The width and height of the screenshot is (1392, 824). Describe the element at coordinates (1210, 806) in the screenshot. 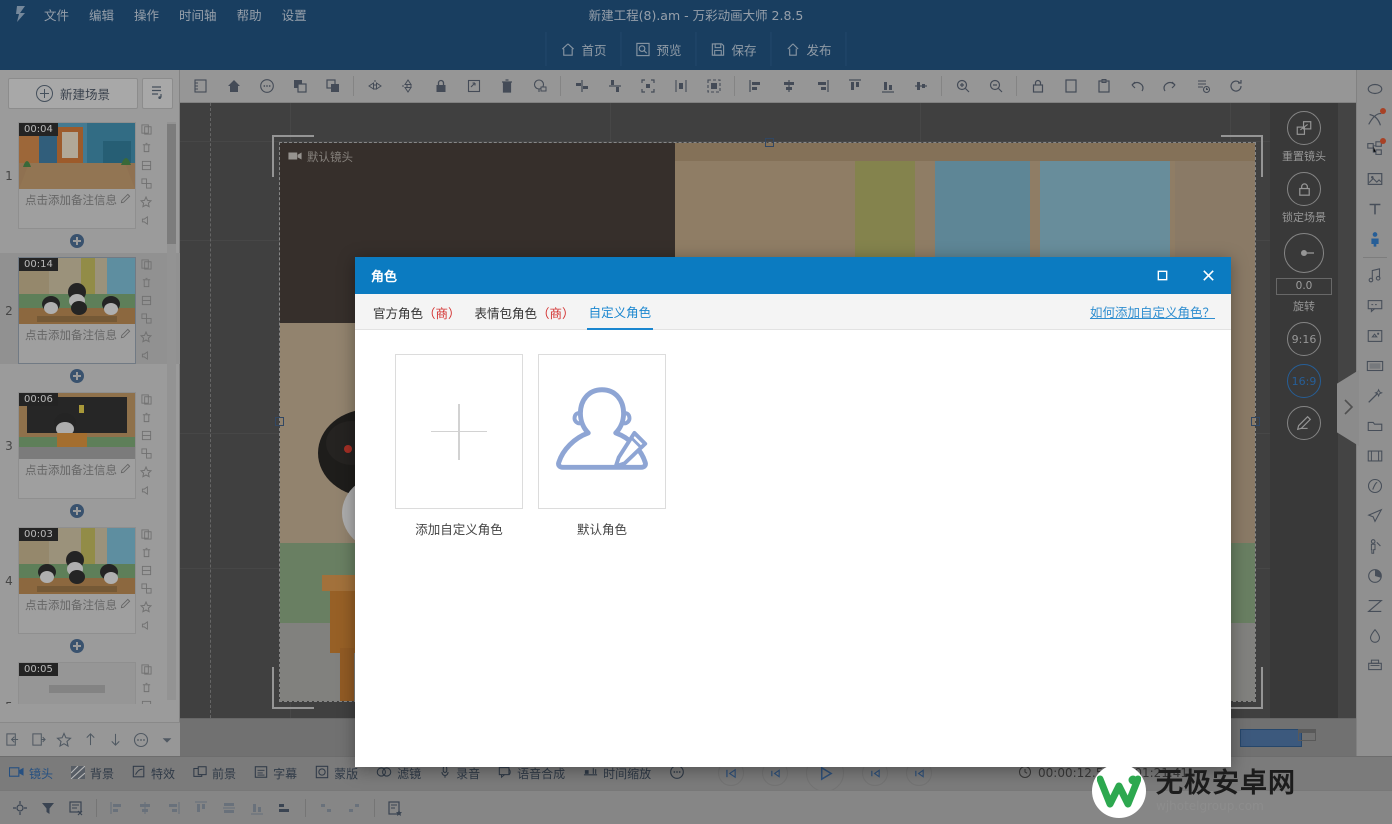

I see `watermark-sub-text: wjhotelgroup.com` at that location.